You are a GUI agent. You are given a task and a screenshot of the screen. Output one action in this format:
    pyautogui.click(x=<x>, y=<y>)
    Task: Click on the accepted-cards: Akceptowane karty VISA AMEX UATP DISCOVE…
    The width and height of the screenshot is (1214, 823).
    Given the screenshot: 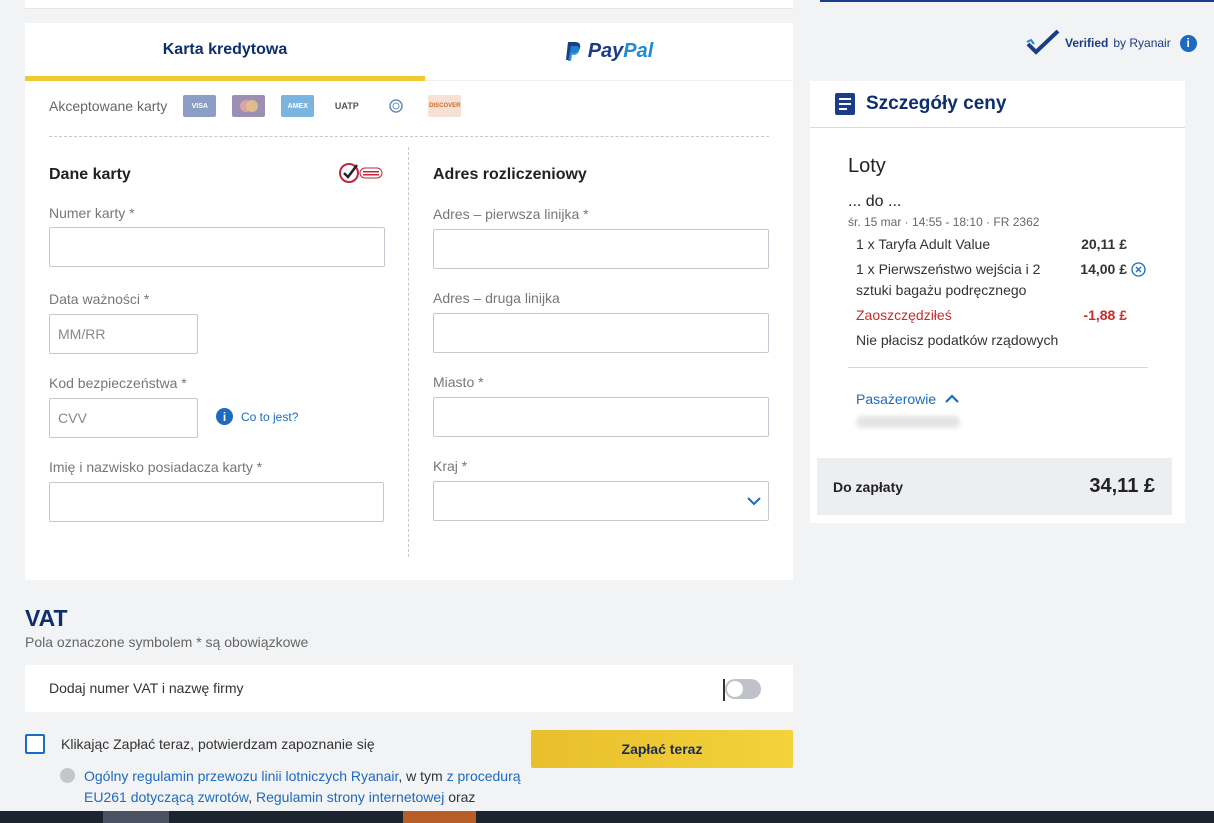 What is the action you would take?
    pyautogui.click(x=255, y=106)
    